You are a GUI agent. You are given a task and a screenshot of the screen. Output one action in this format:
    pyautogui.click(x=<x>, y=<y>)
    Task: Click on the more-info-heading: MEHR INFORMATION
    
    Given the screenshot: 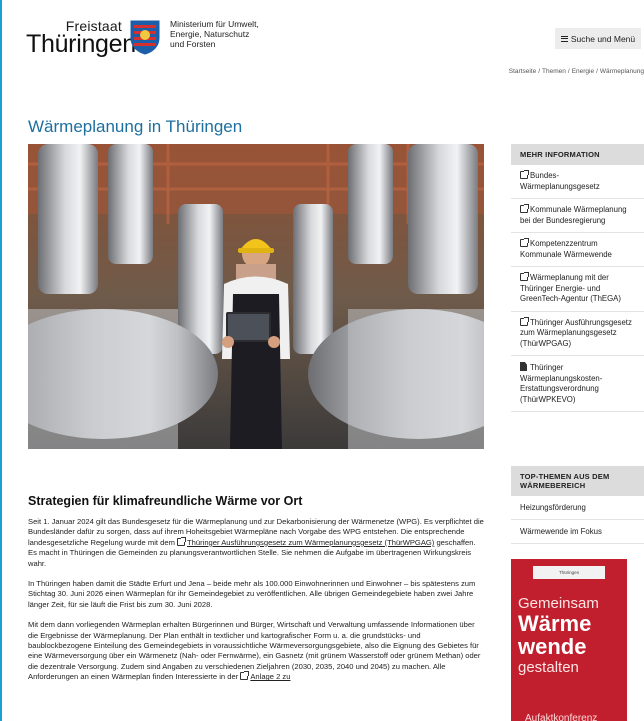 What is the action you would take?
    pyautogui.click(x=577, y=154)
    